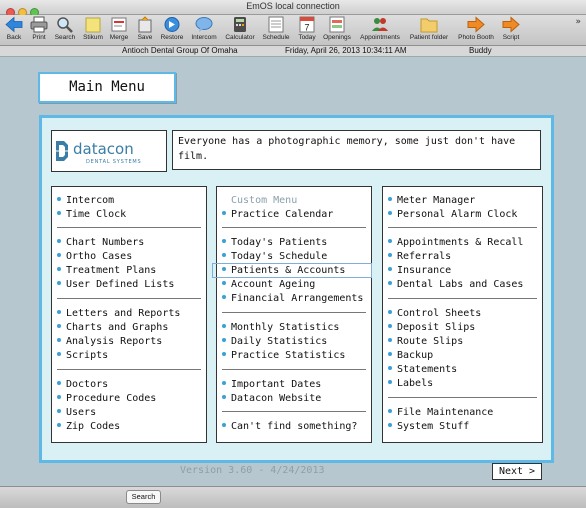 Image resolution: width=586 pixels, height=508 pixels. Describe the element at coordinates (289, 426) in the screenshot. I see `menu-item-cant-find-something: Can't find something?` at that location.